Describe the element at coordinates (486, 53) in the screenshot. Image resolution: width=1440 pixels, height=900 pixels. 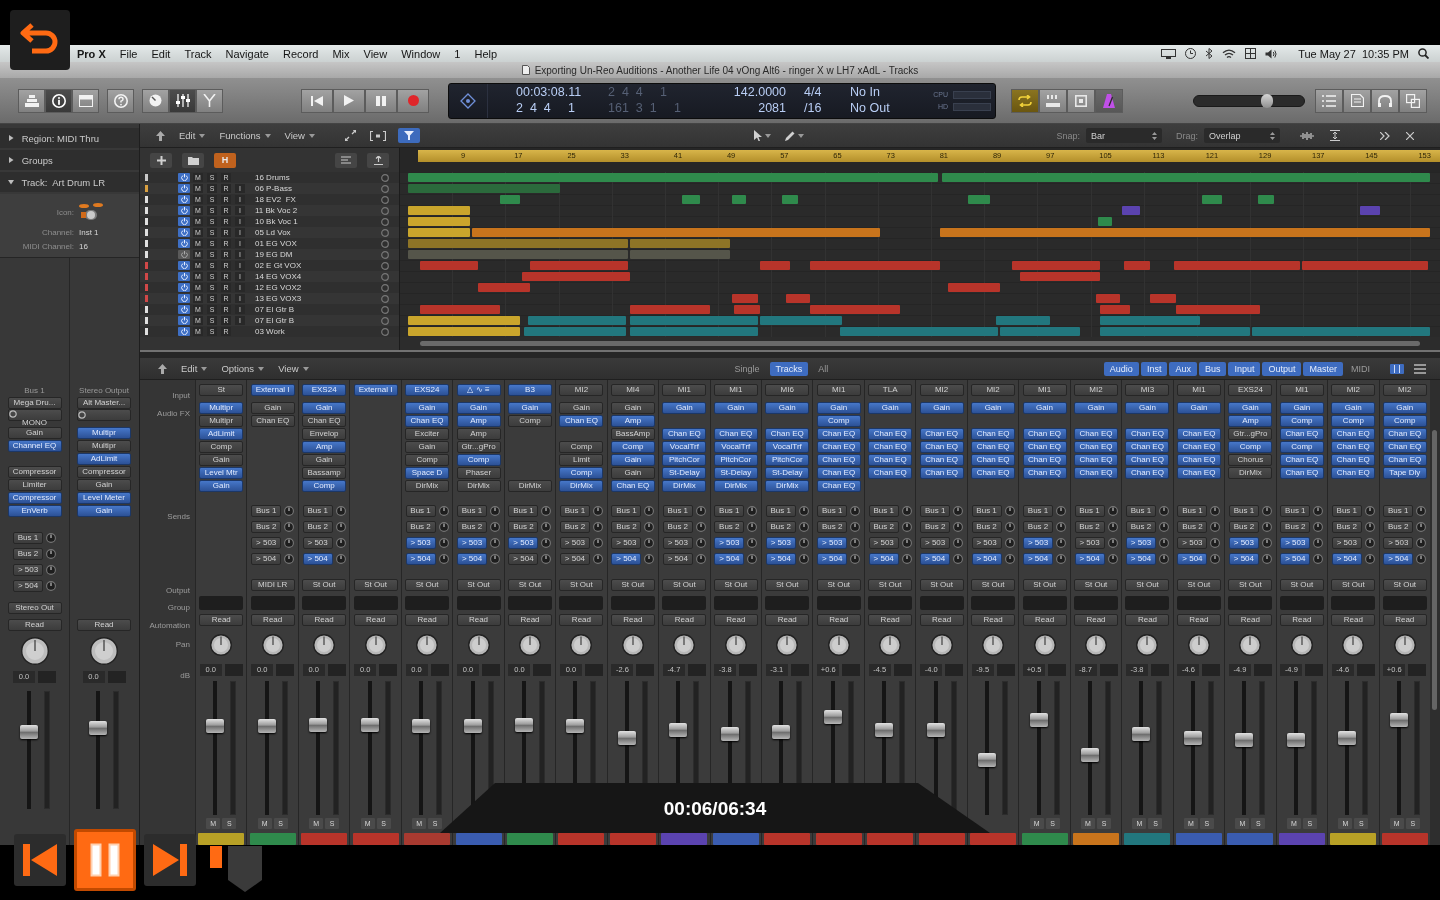
I see `menu-item: Help` at that location.